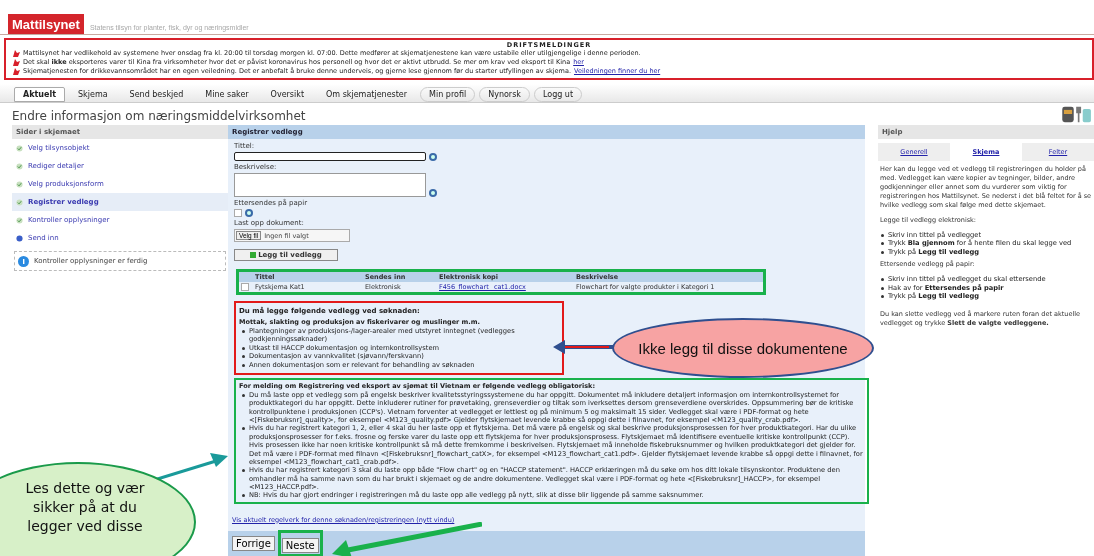 Image resolution: width=1094 pixels, height=556 pixels. I want to click on page-title: Endre informasjon om næringsmiddelvirksomhet, so click(159, 116).